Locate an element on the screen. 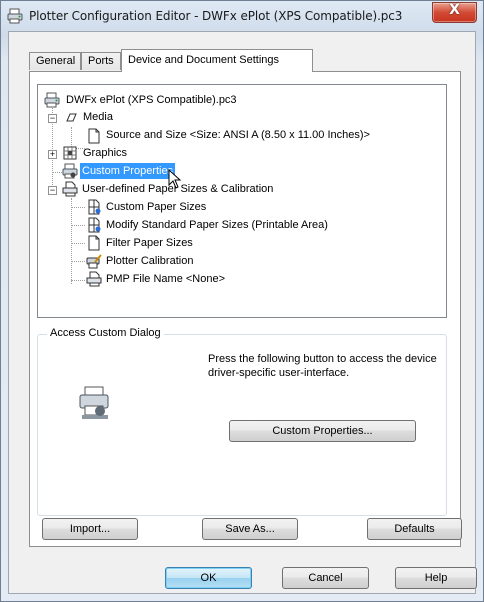 The width and height of the screenshot is (484, 602). close-icon: X is located at coordinates (454, 10).